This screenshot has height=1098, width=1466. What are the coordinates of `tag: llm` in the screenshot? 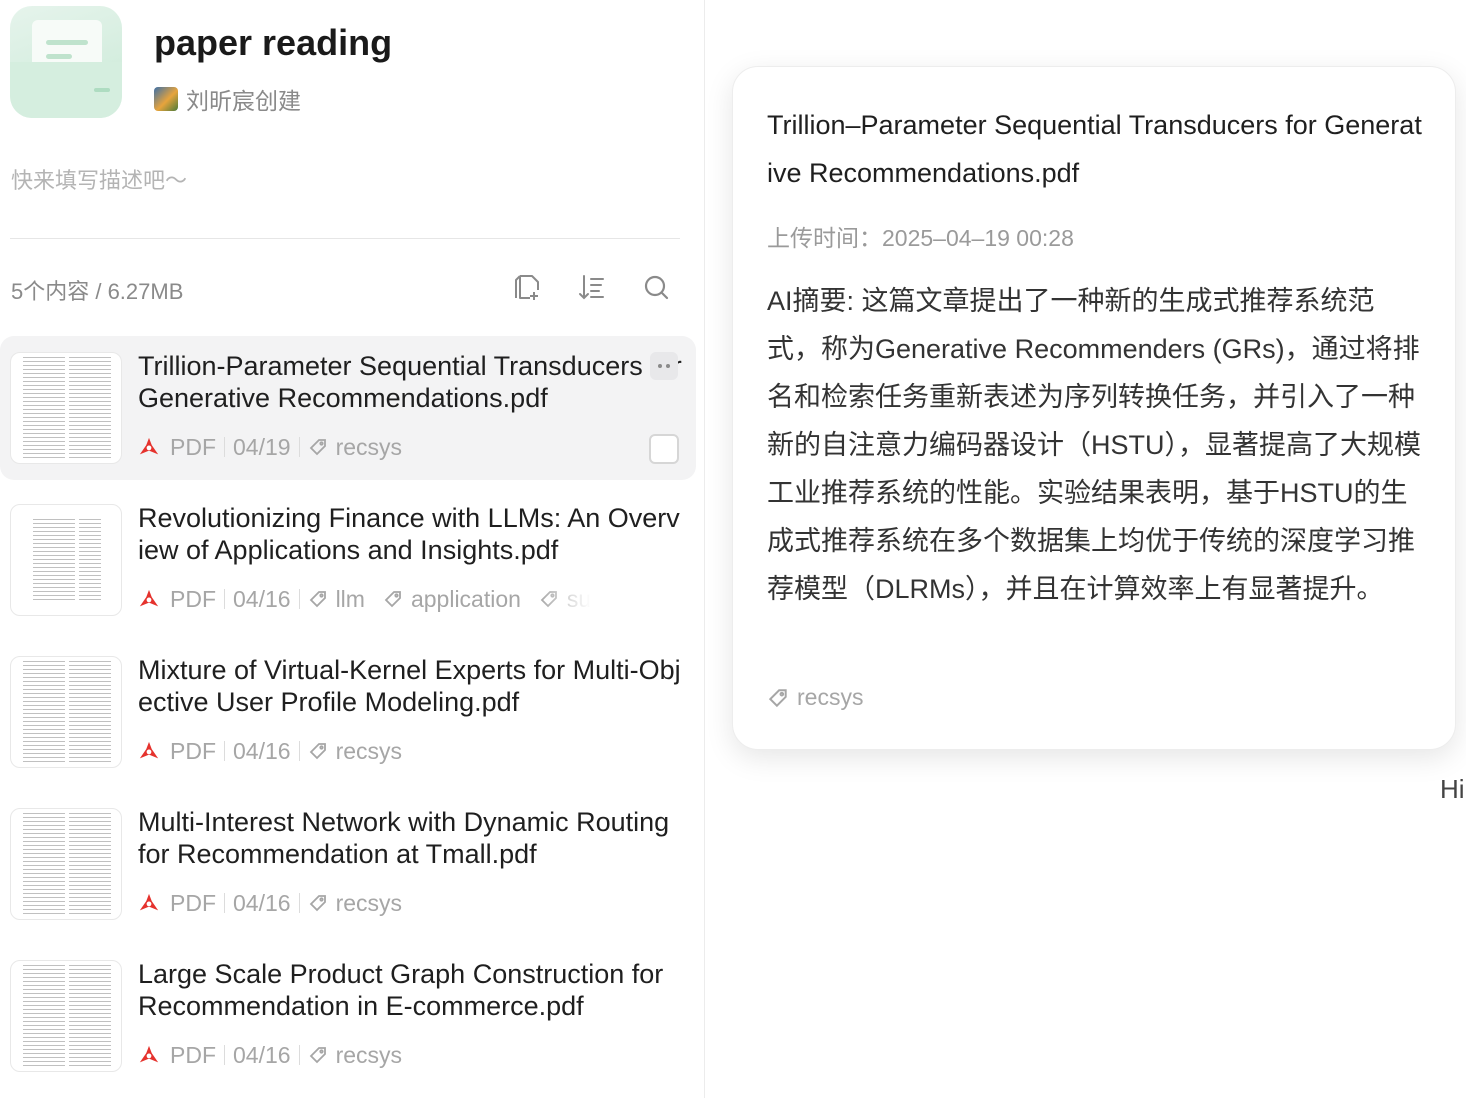 It's located at (336, 599).